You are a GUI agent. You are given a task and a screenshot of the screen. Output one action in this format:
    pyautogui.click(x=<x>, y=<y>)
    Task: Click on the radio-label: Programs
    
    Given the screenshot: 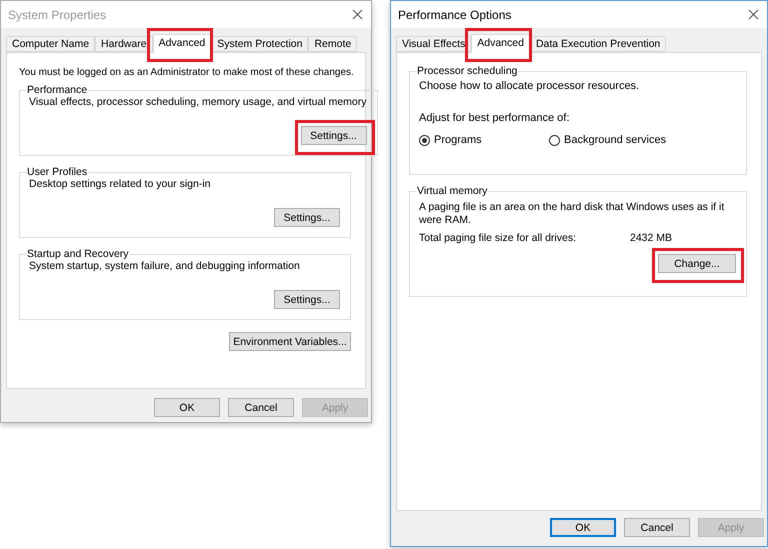 What is the action you would take?
    pyautogui.click(x=458, y=140)
    